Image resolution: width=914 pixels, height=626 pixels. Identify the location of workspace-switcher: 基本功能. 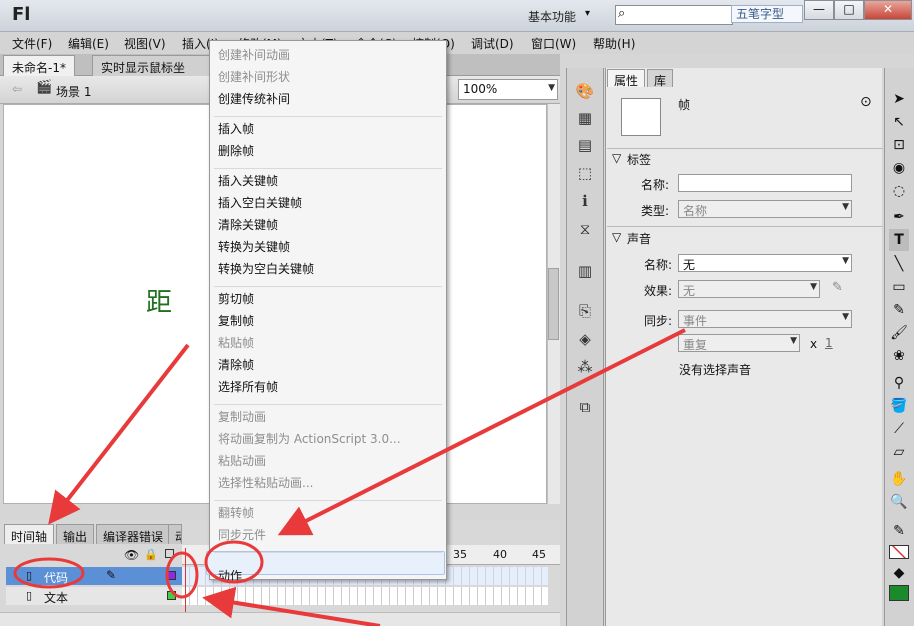
(552, 16).